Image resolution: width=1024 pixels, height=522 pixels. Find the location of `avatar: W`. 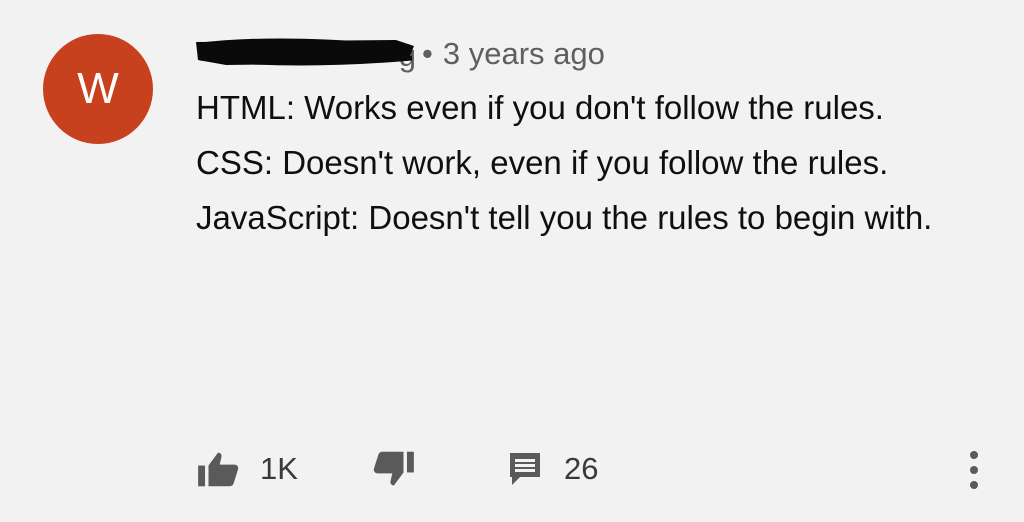

avatar: W is located at coordinates (98, 89).